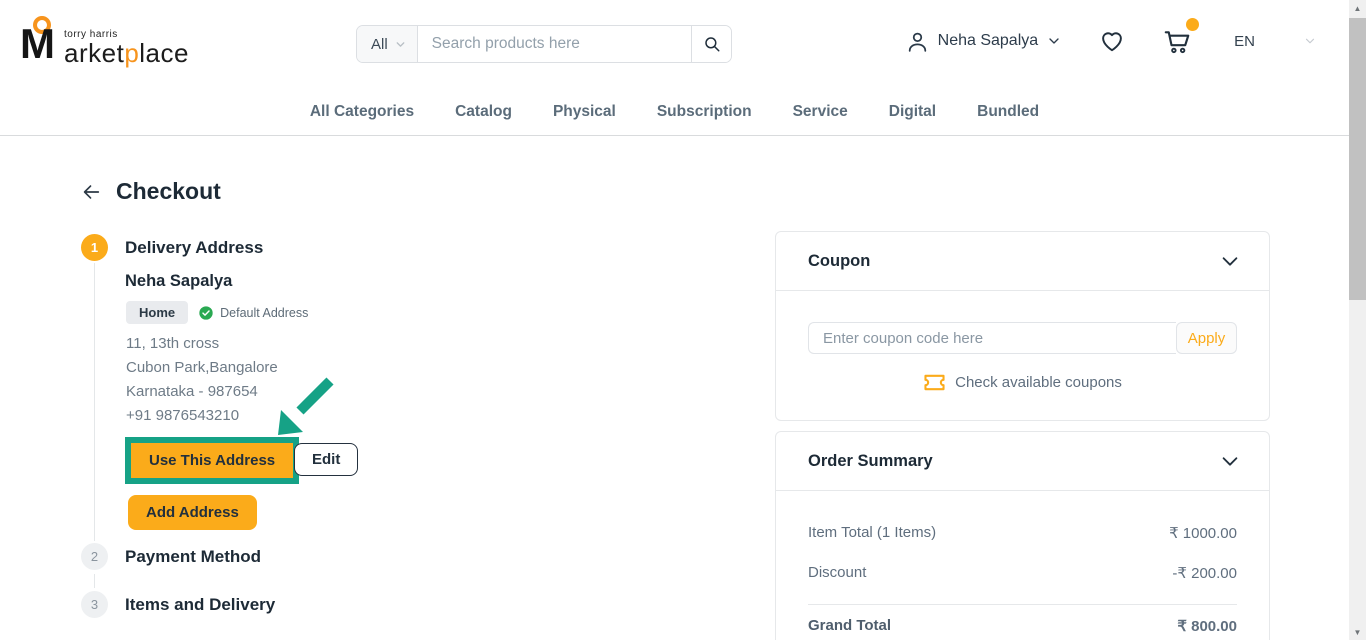 The width and height of the screenshot is (1366, 640). What do you see at coordinates (326, 459) in the screenshot?
I see `edit-address-button: Edit` at bounding box center [326, 459].